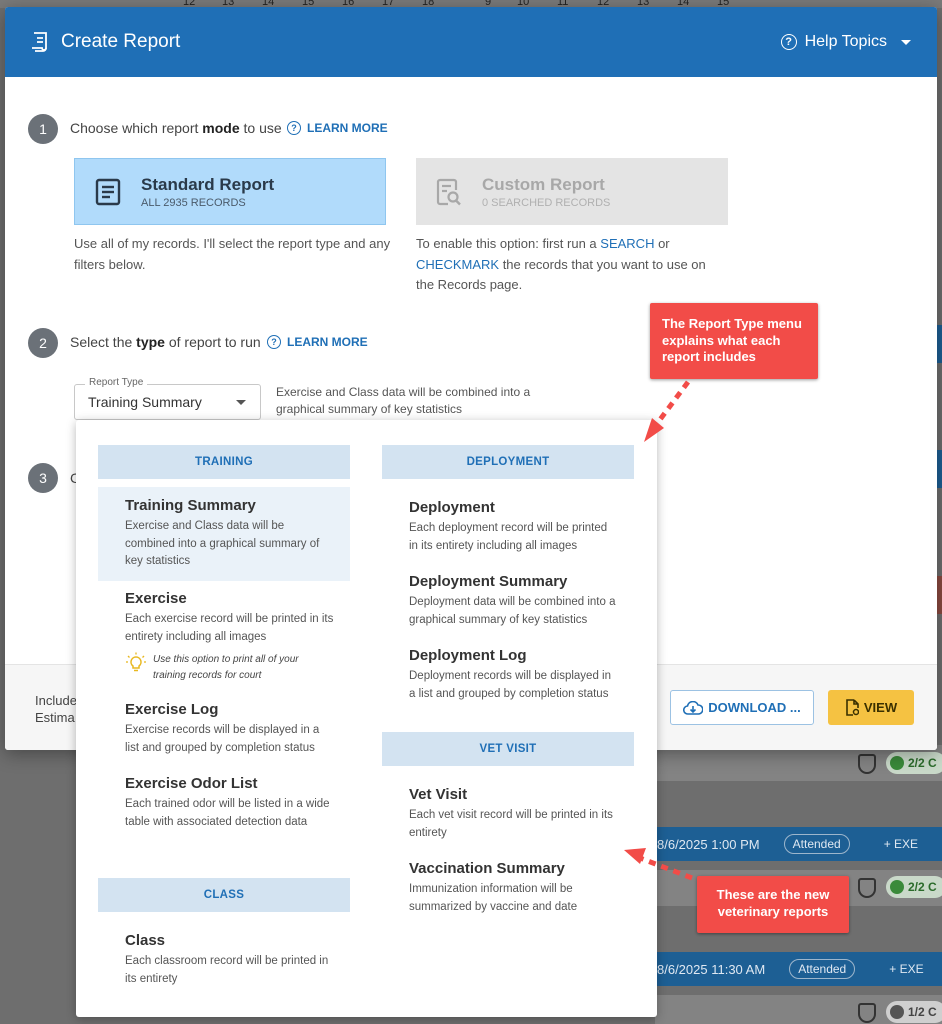  I want to click on menu-item-name: Training Summary, so click(190, 505).